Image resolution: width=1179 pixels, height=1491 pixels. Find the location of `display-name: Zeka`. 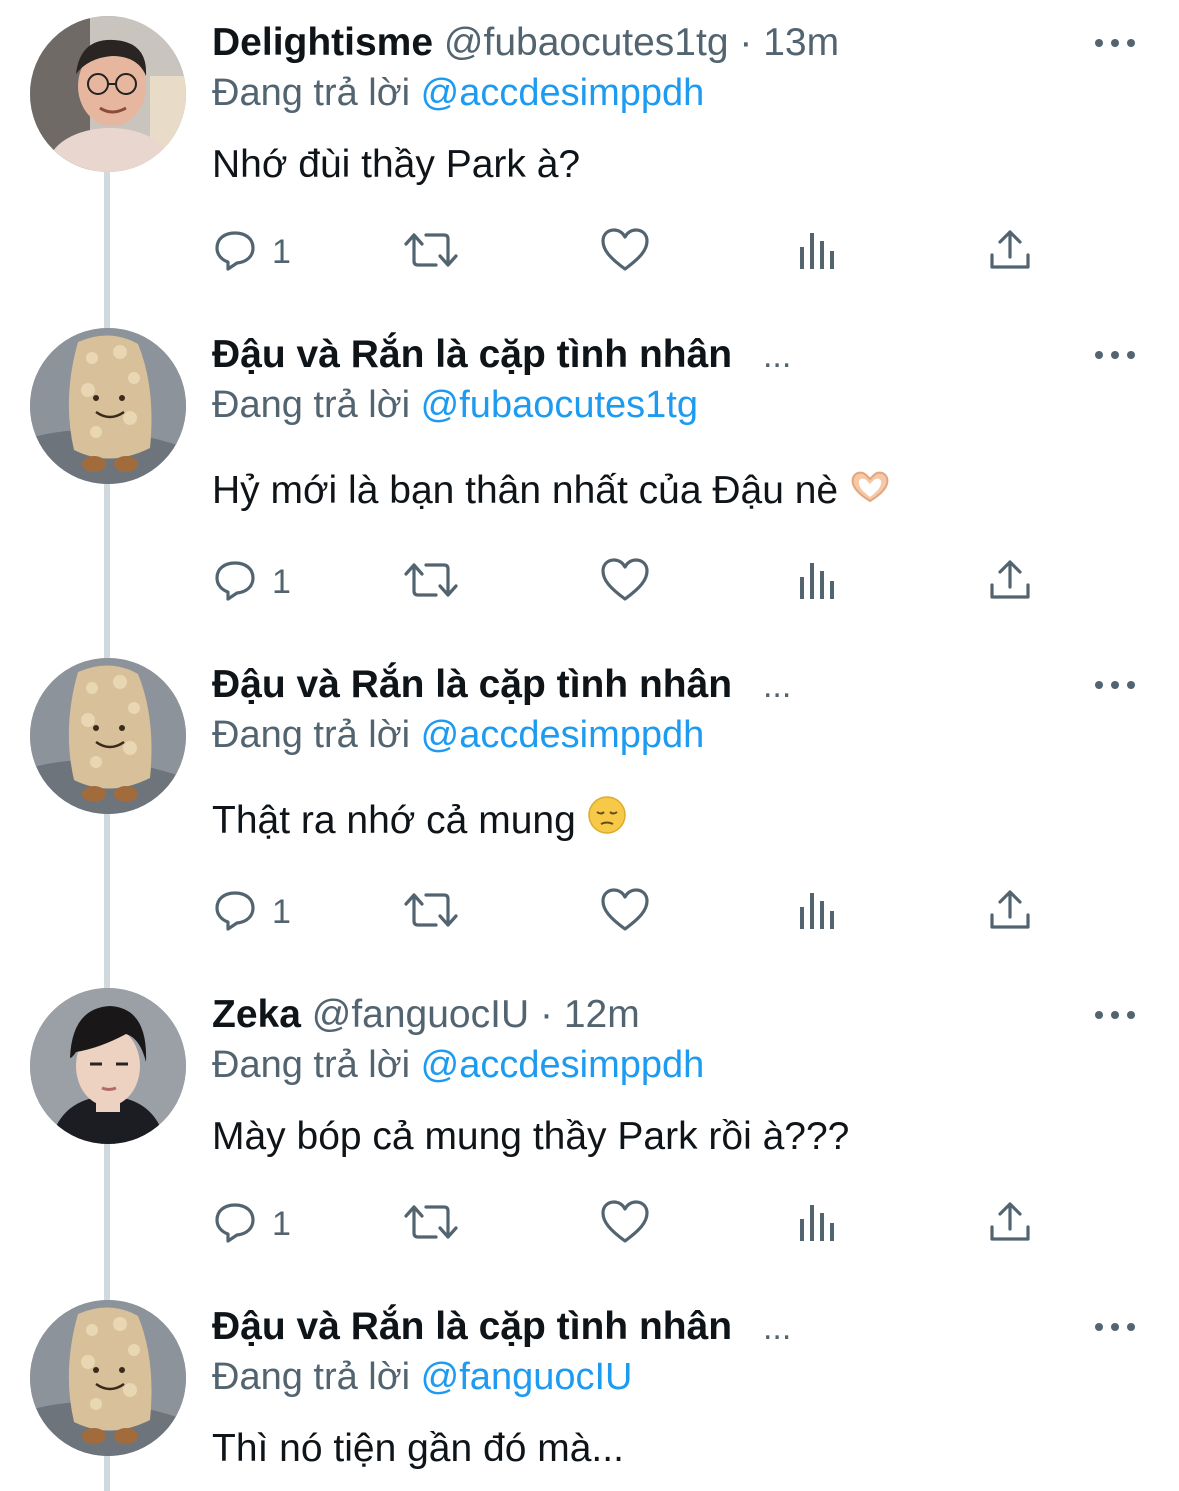

display-name: Zeka is located at coordinates (256, 1014).